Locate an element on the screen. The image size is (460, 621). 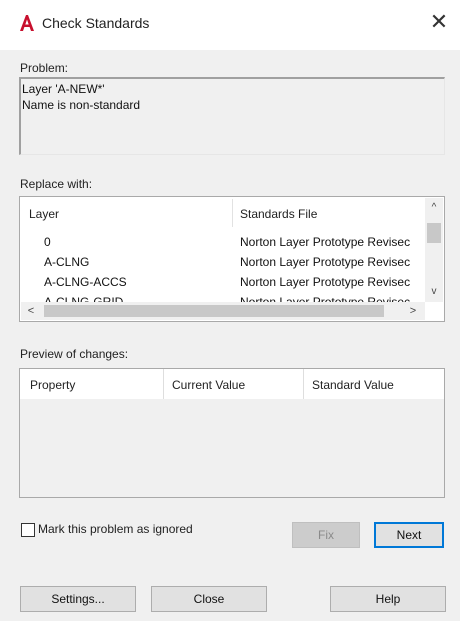
scroll-left-icon: < is located at coordinates (31, 311).